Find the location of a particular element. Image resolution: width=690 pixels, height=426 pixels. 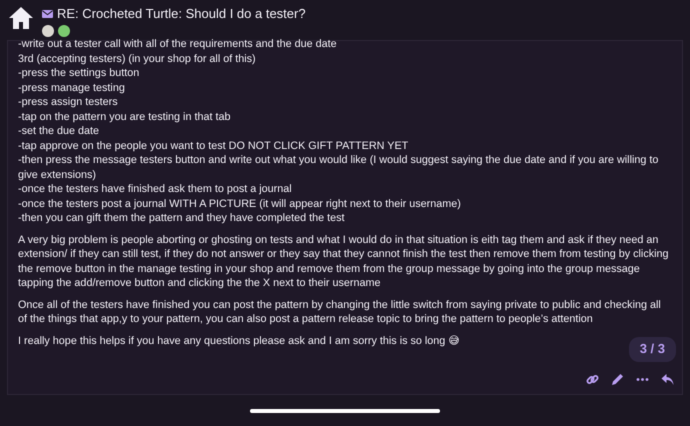

text-line: -press manage testing is located at coordinates (72, 87).